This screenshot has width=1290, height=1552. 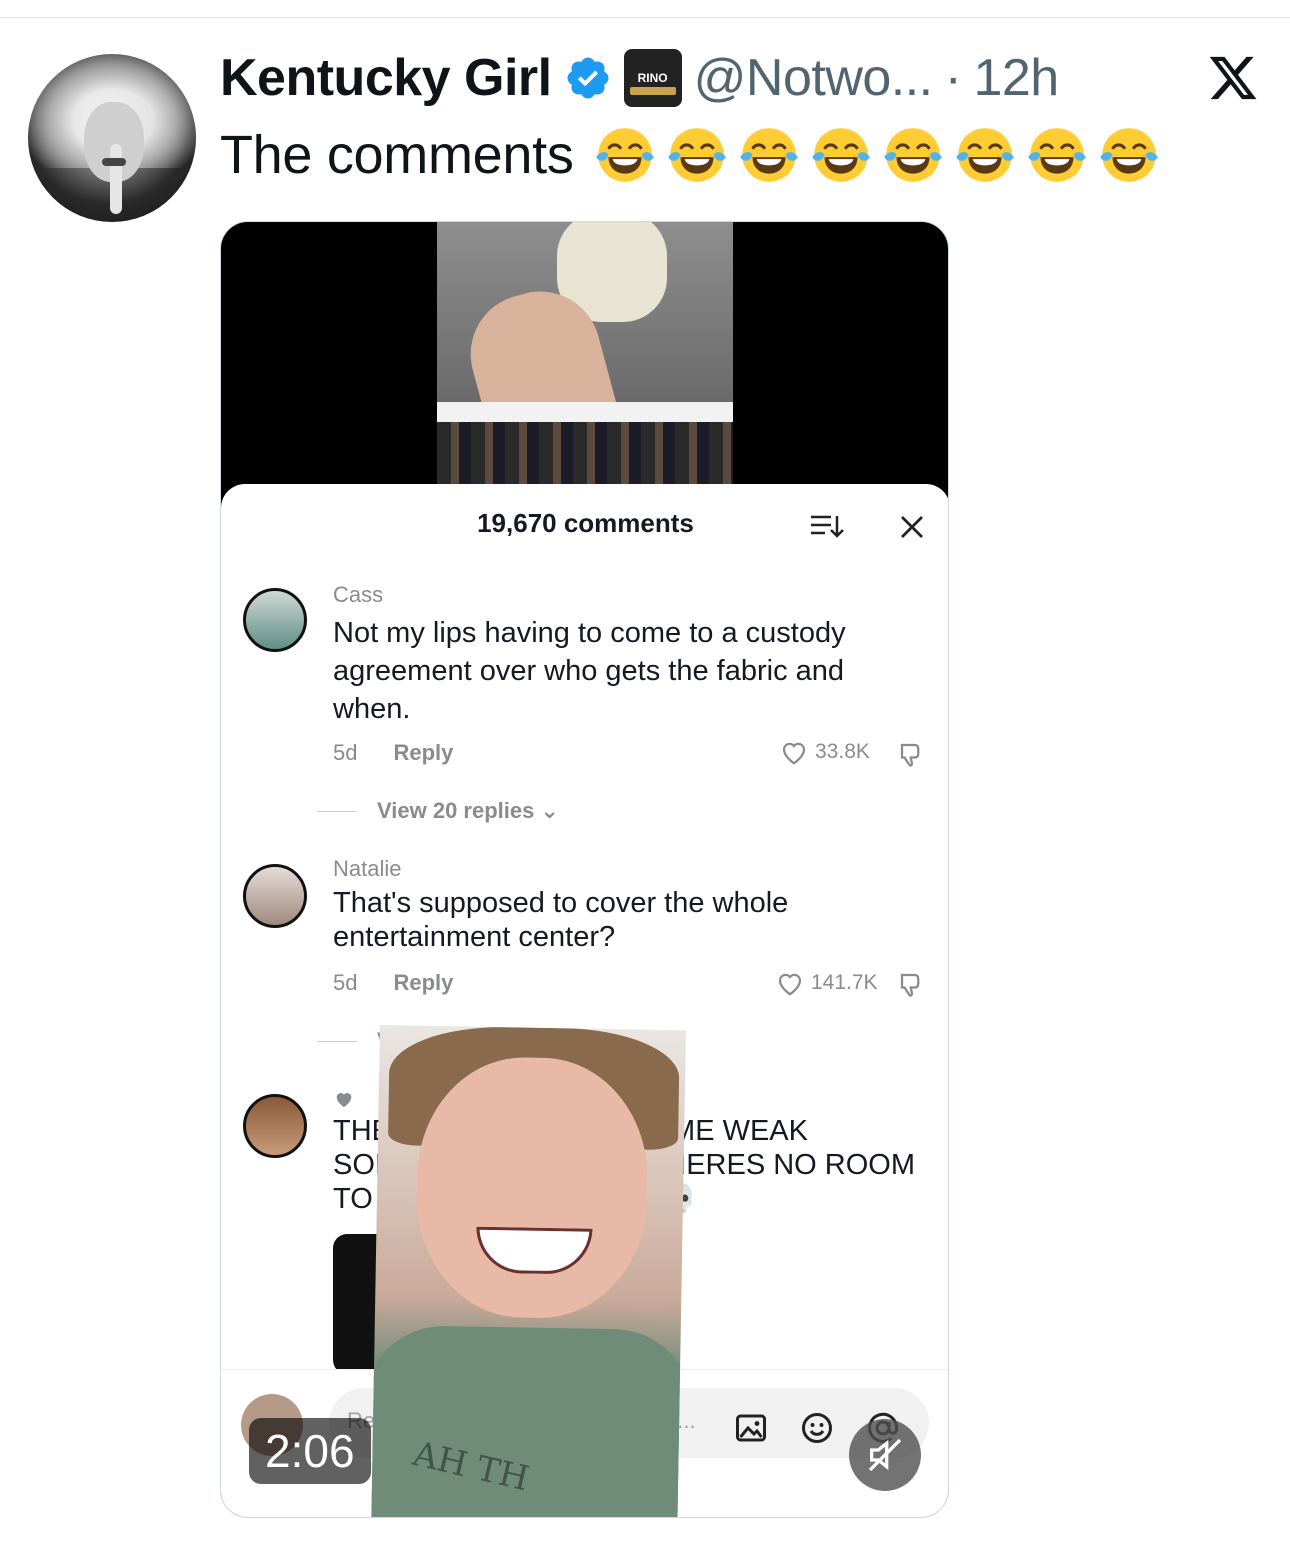 What do you see at coordinates (1233, 78) in the screenshot?
I see `x-logo-icon` at bounding box center [1233, 78].